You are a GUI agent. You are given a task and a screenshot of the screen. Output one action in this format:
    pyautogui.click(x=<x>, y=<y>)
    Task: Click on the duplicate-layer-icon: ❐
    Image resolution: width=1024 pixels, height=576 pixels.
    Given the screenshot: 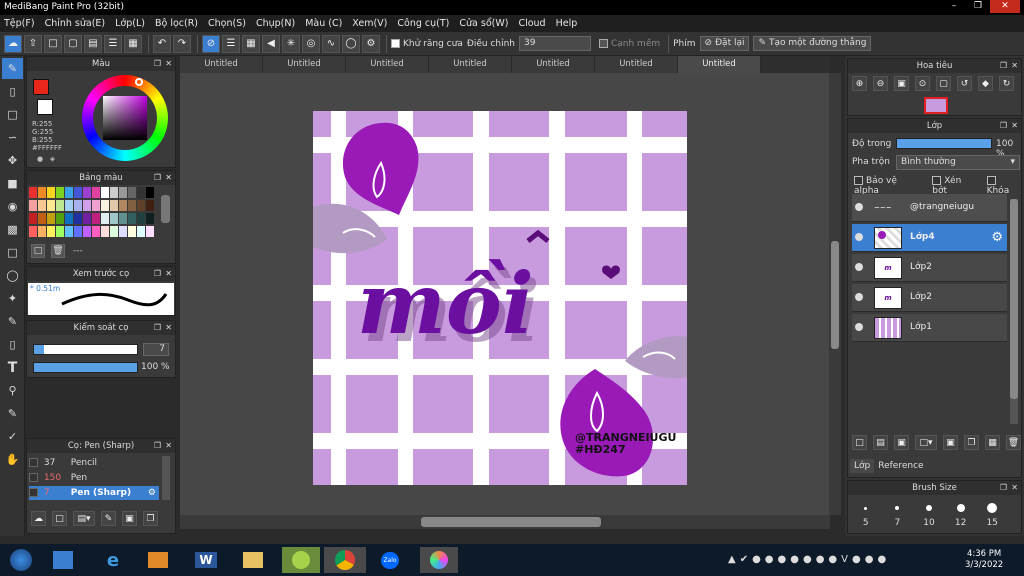 What is the action you would take?
    pyautogui.click(x=971, y=442)
    